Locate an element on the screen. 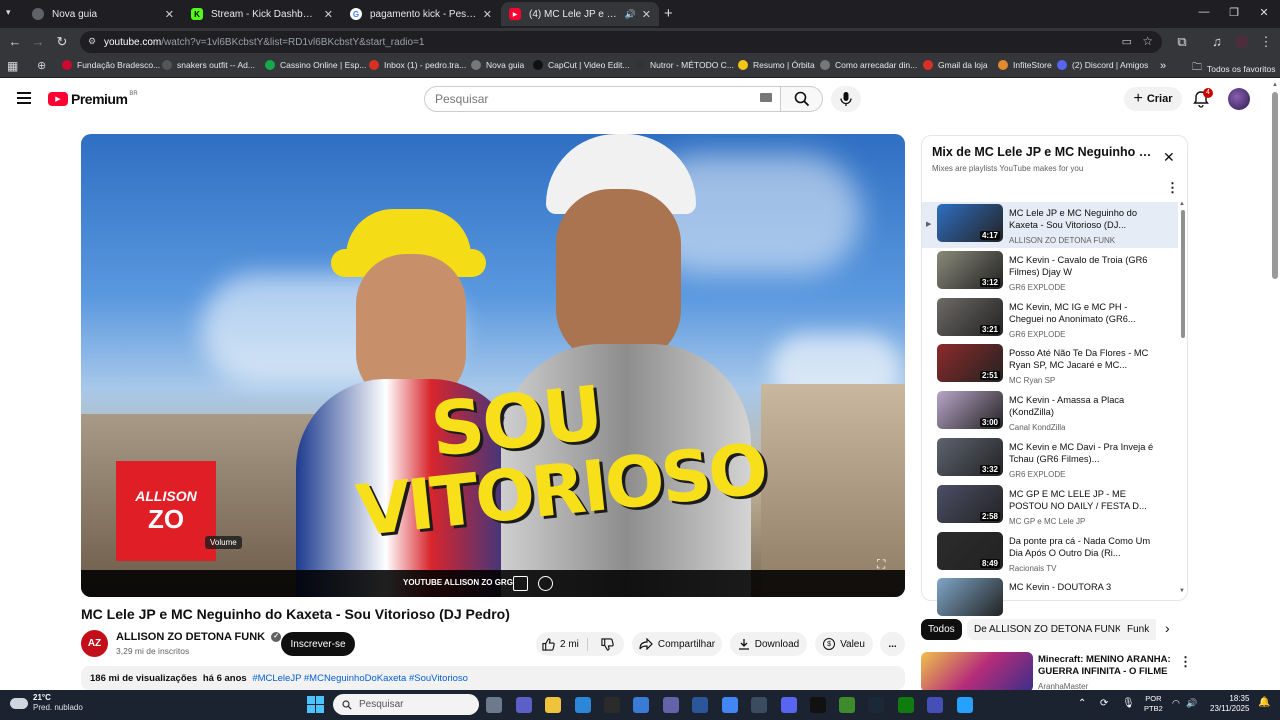  playlist-item: MC Kevin - DOUTORA 3 is located at coordinates (1050, 599).